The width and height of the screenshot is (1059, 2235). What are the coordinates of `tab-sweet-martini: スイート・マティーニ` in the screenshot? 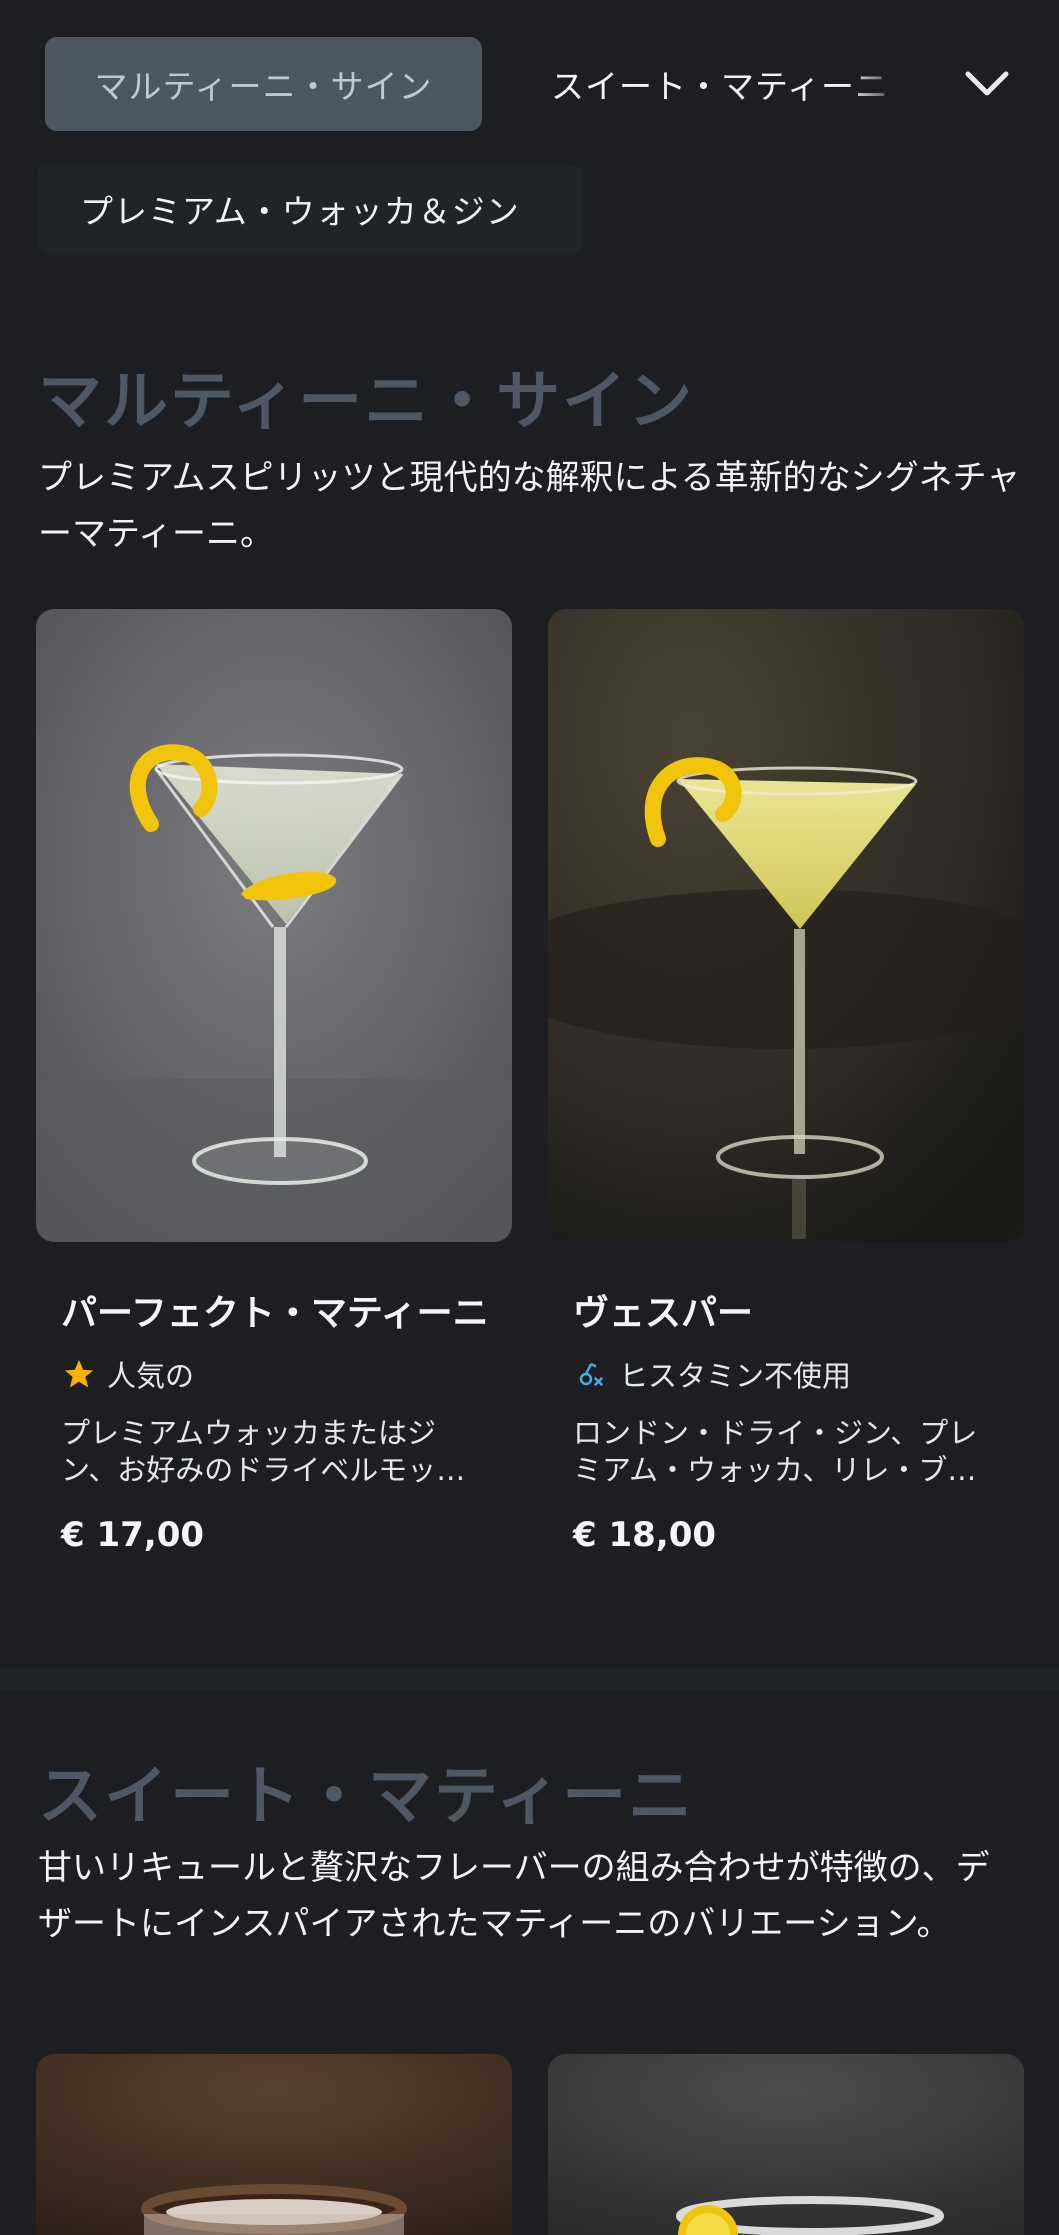 It's located at (728, 84).